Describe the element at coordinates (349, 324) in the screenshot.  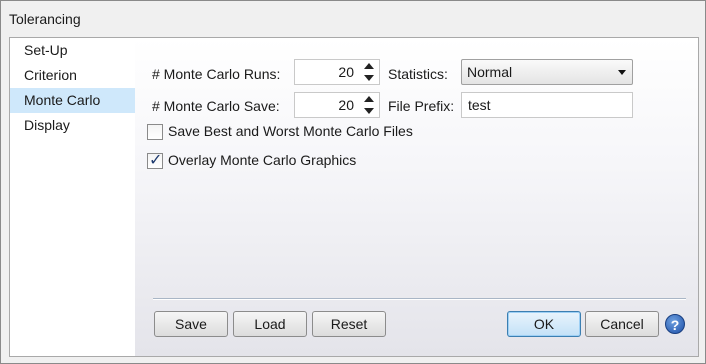
I see `reset-button: Reset` at that location.